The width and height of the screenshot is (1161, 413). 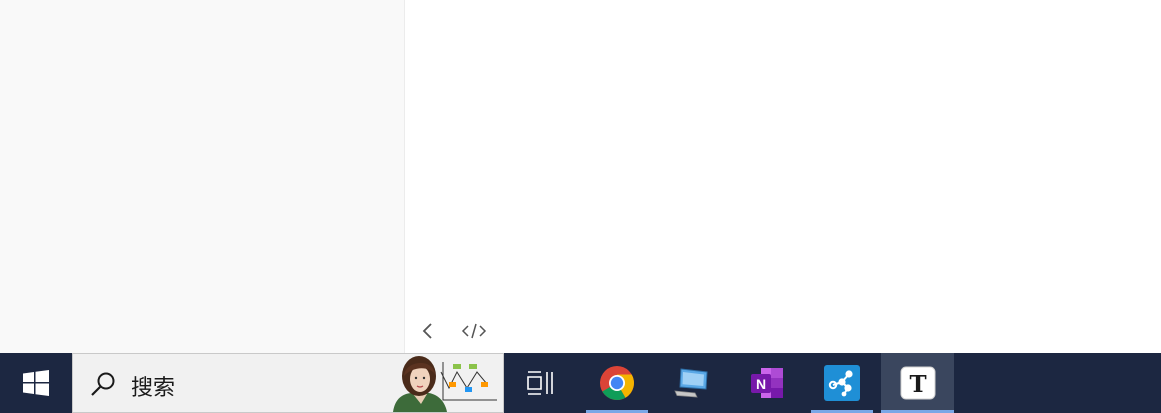 I want to click on search-placeholder: 搜索, so click(x=153, y=388).